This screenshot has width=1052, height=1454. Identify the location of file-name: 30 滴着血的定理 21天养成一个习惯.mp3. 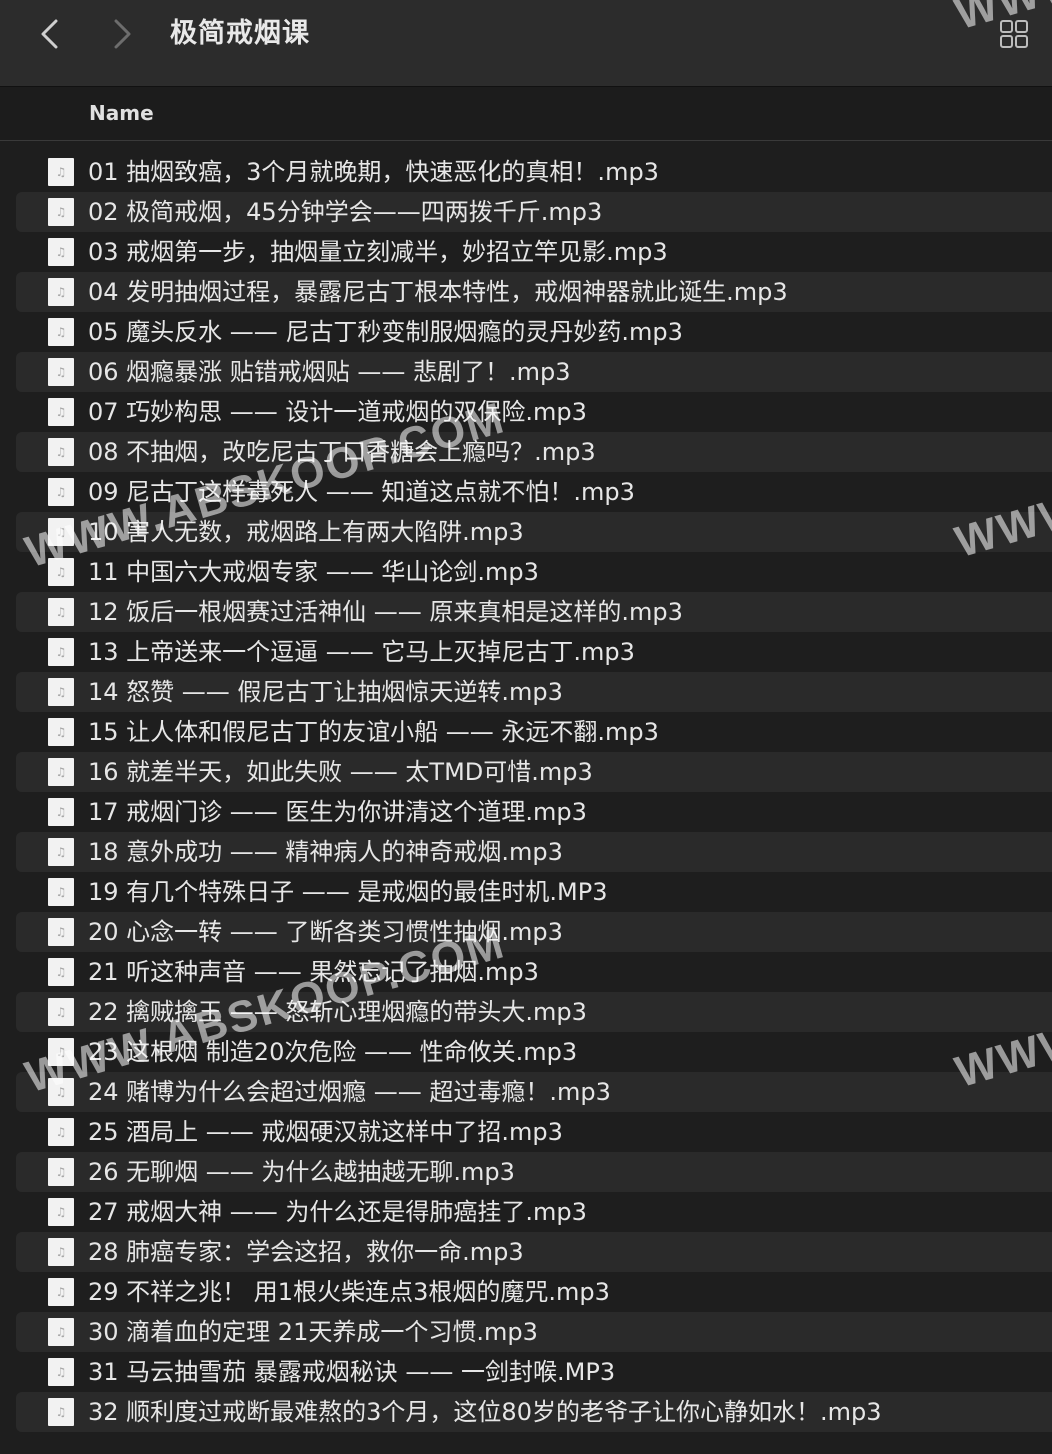
(313, 1332).